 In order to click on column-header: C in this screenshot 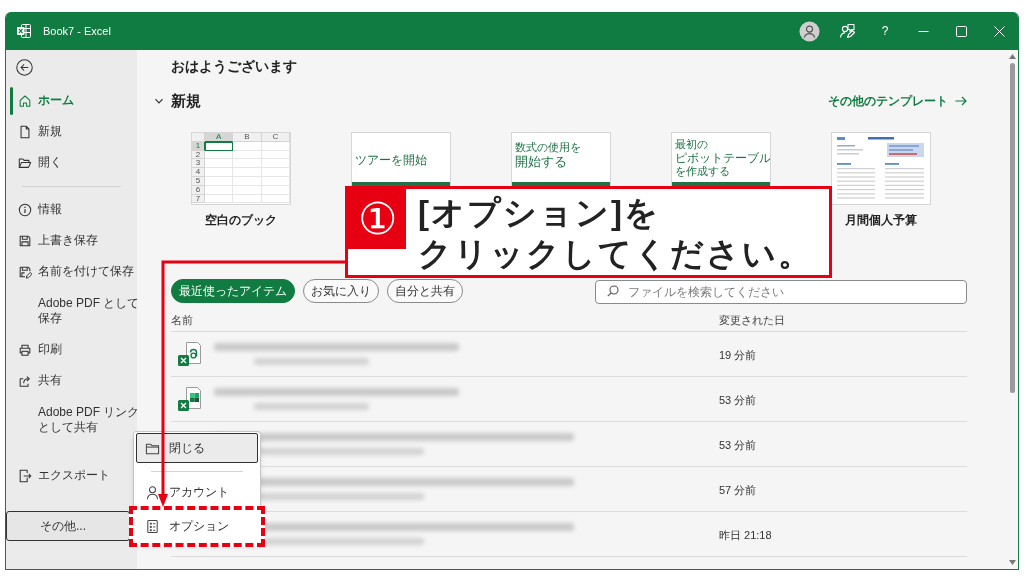, I will do `click(275, 137)`.